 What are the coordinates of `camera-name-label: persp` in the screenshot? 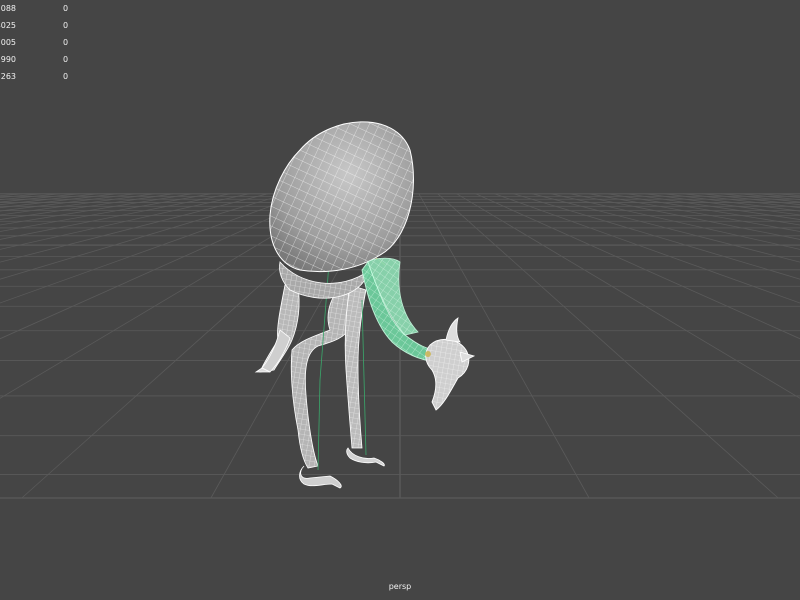 It's located at (400, 586).